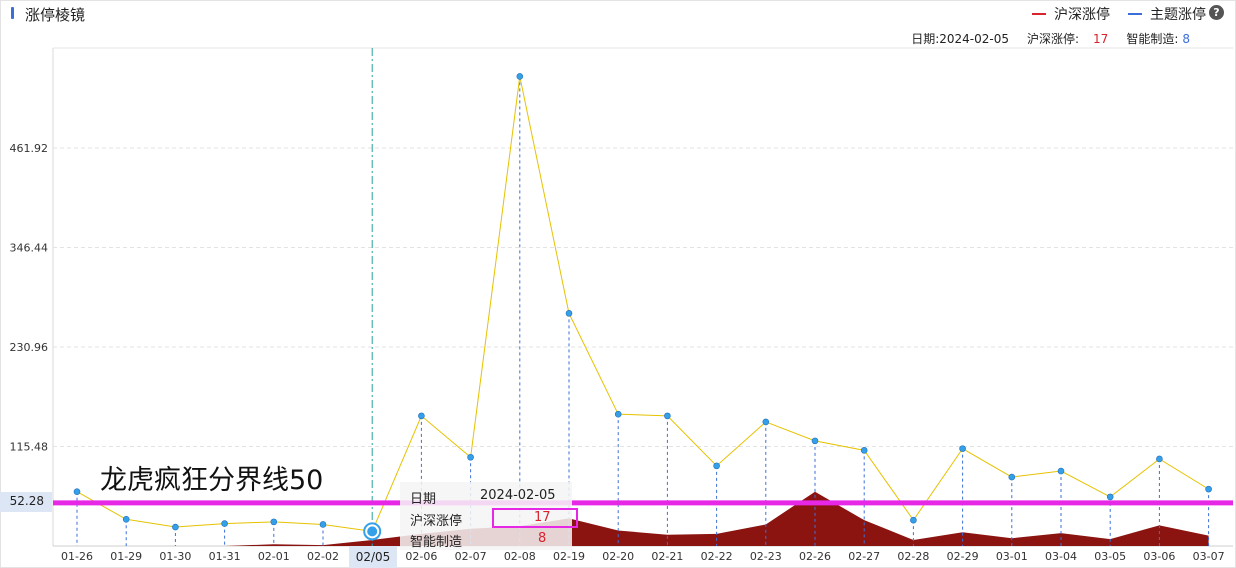 Image resolution: width=1236 pixels, height=568 pixels. What do you see at coordinates (535, 518) in the screenshot?
I see `tooltip-highlight-box` at bounding box center [535, 518].